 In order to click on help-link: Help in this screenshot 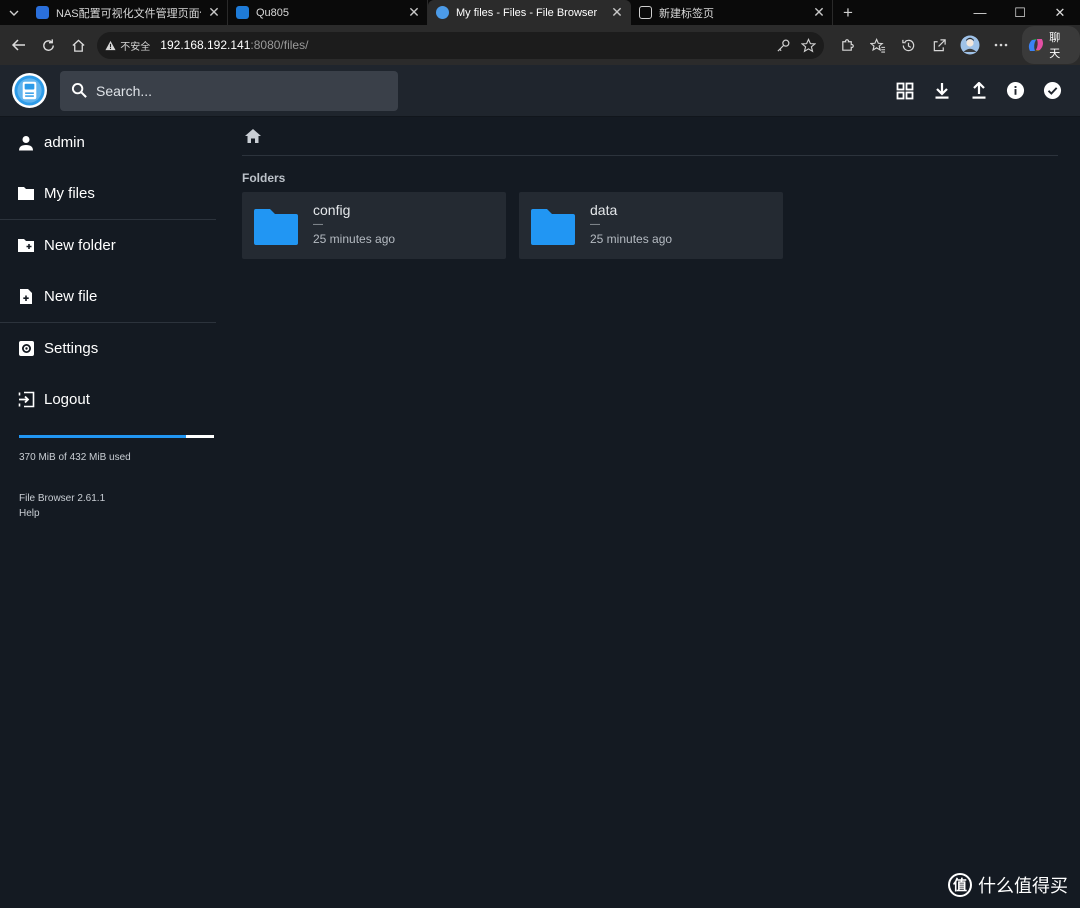, I will do `click(117, 513)`.